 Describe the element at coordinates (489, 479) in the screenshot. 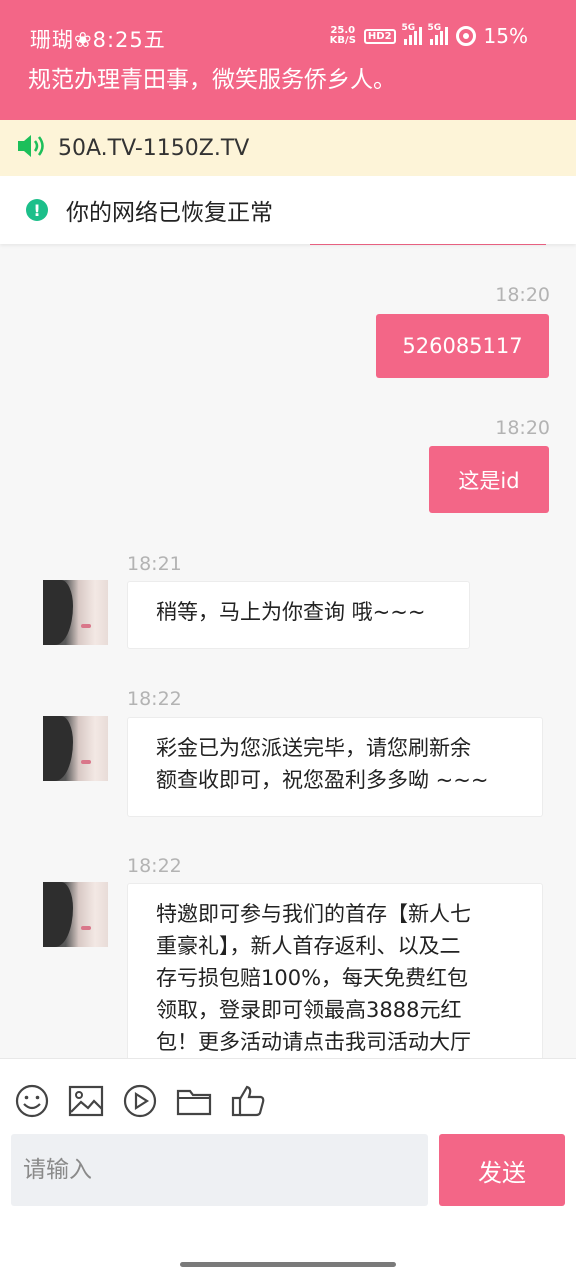

I see `message-bubble-outgoing: 这是id` at that location.